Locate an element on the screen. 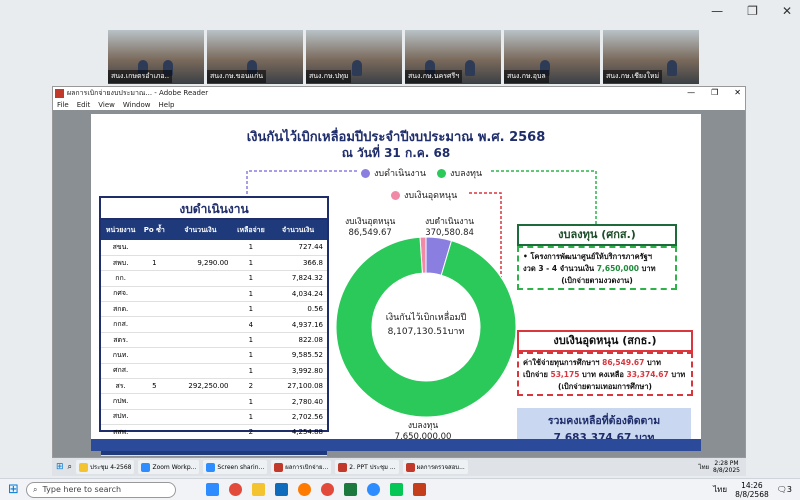  menu-help: Help is located at coordinates (167, 105).